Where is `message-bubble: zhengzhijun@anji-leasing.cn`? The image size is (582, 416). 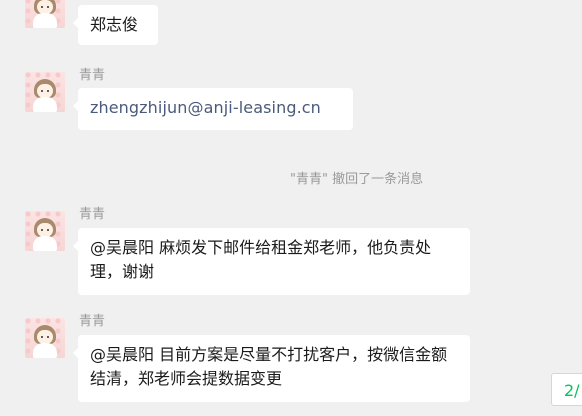
message-bubble: zhengzhijun@anji-leasing.cn is located at coordinates (213, 109).